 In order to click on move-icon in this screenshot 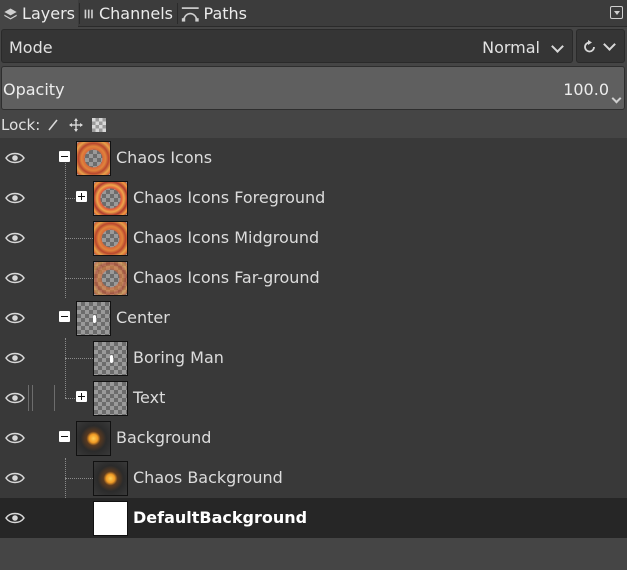, I will do `click(76, 125)`.